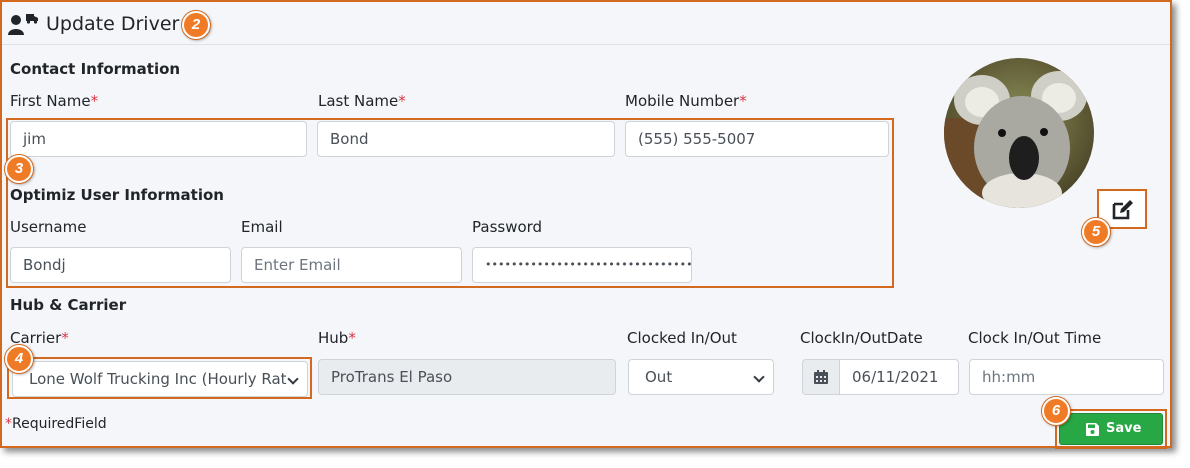  What do you see at coordinates (467, 377) in the screenshot?
I see `hub-field: ProTrans El Paso` at bounding box center [467, 377].